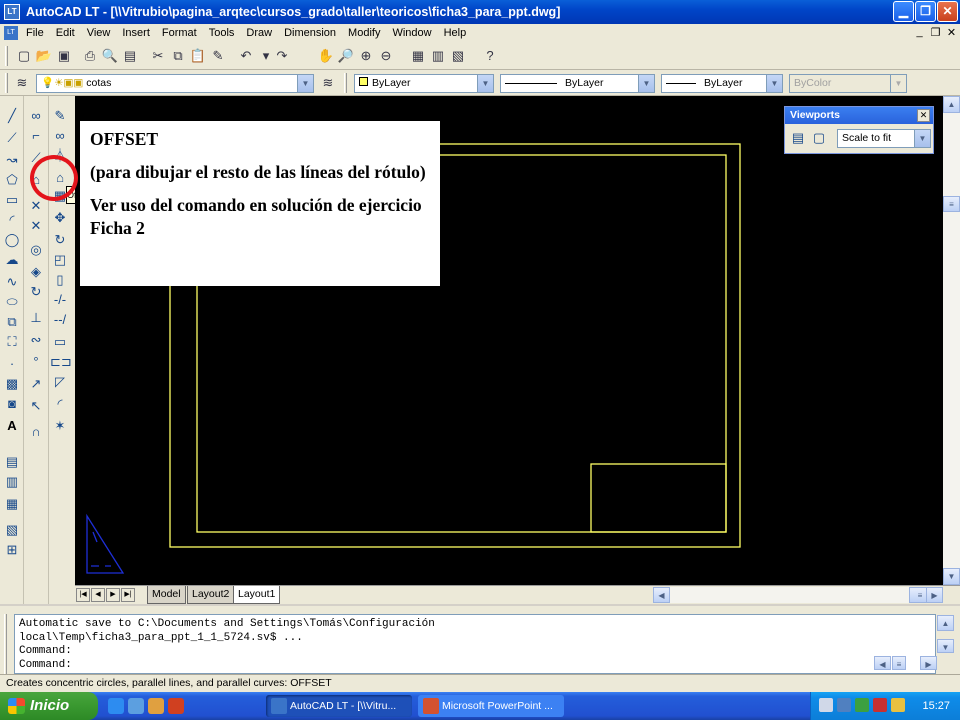  I want to click on next-tab-icon: ▶, so click(113, 595).